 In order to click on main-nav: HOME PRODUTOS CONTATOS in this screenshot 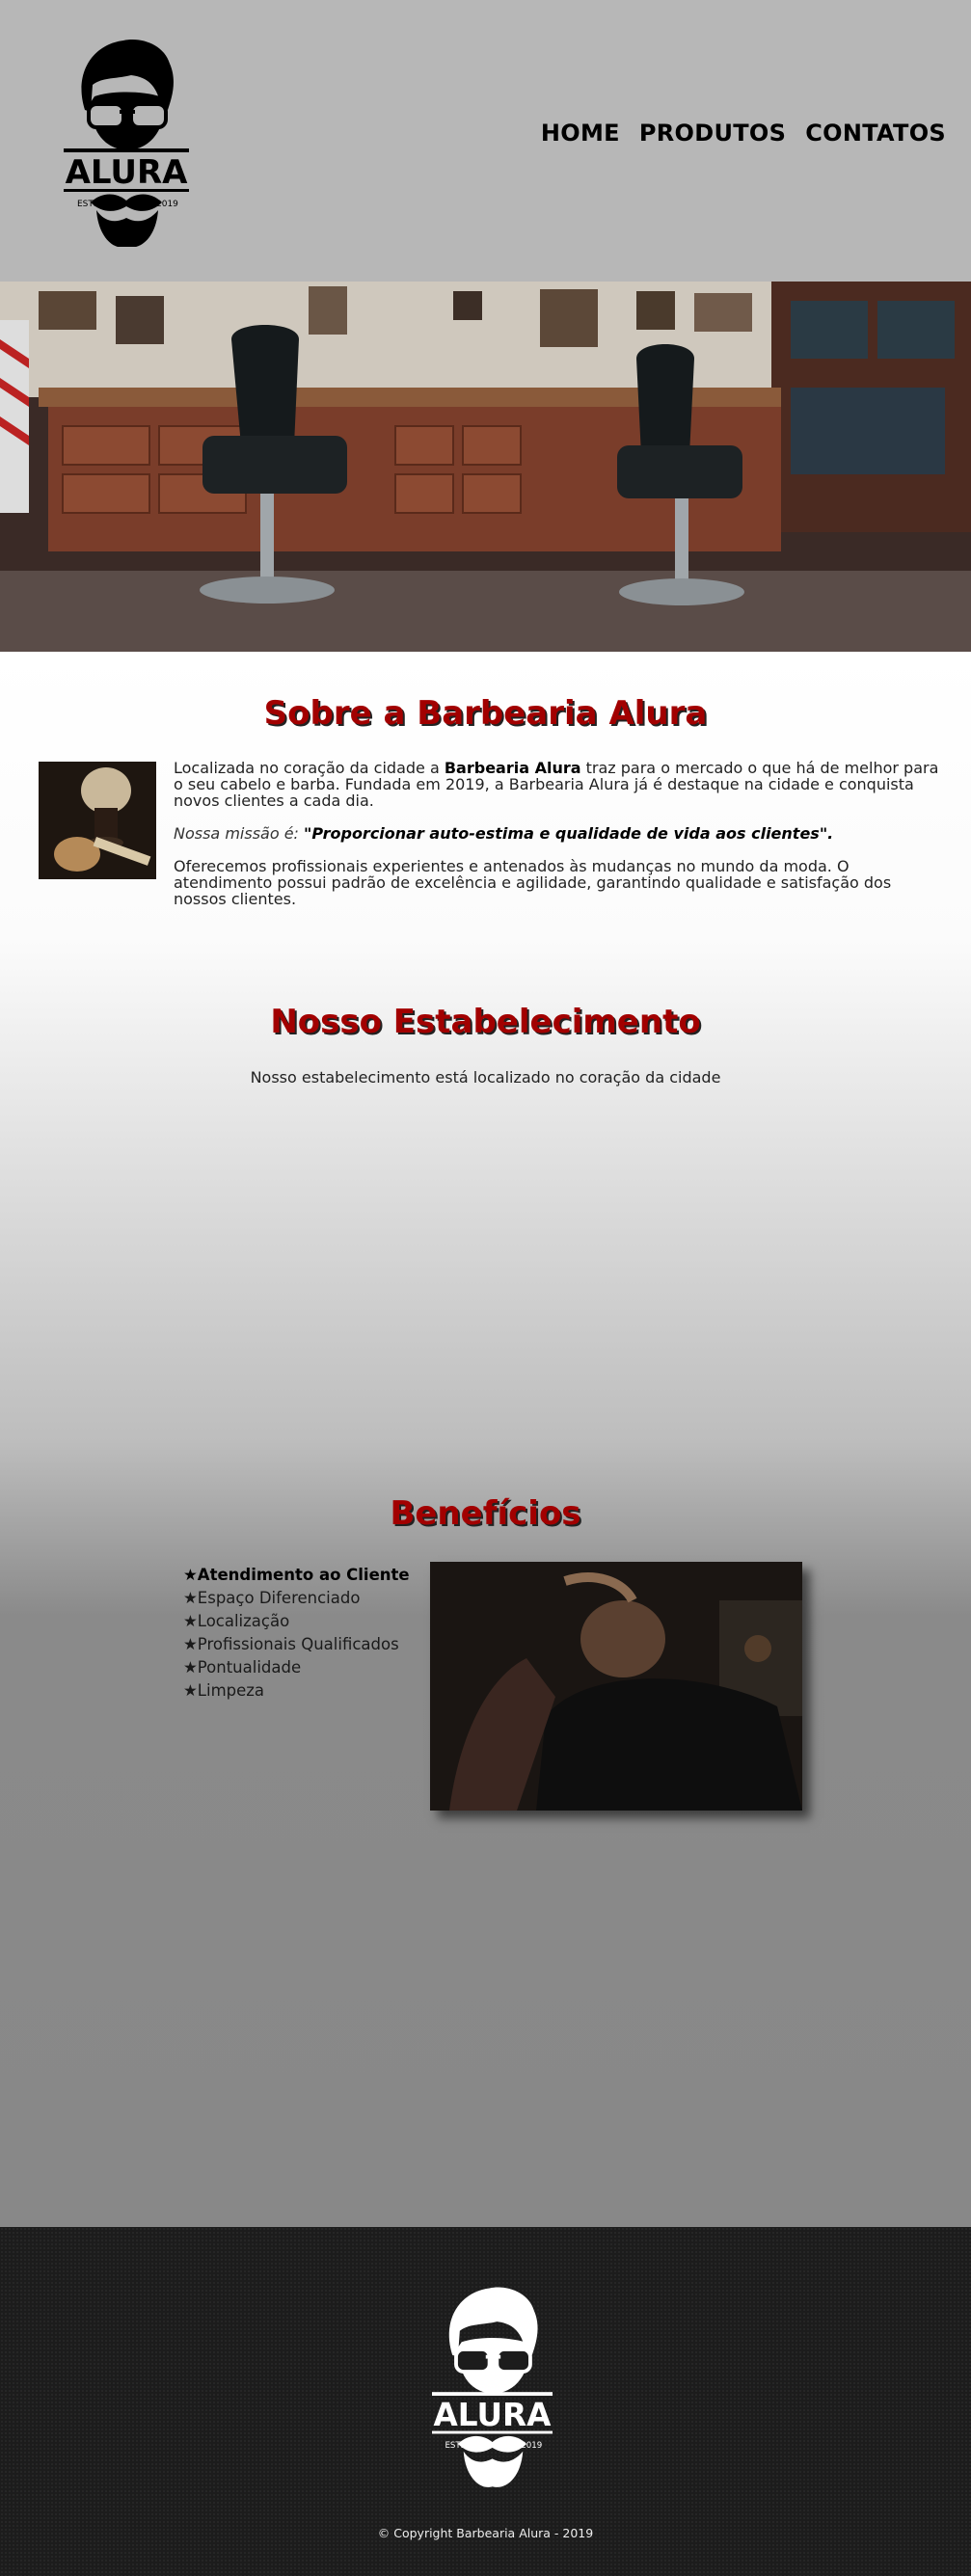, I will do `click(743, 134)`.